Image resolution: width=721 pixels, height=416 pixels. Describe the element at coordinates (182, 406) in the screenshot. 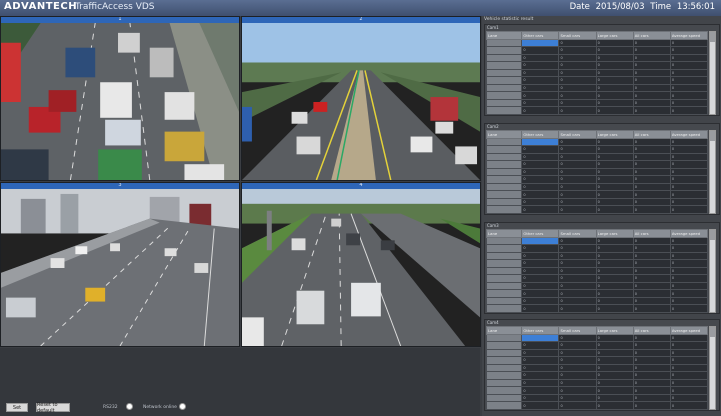

I see `network-online-radio` at that location.